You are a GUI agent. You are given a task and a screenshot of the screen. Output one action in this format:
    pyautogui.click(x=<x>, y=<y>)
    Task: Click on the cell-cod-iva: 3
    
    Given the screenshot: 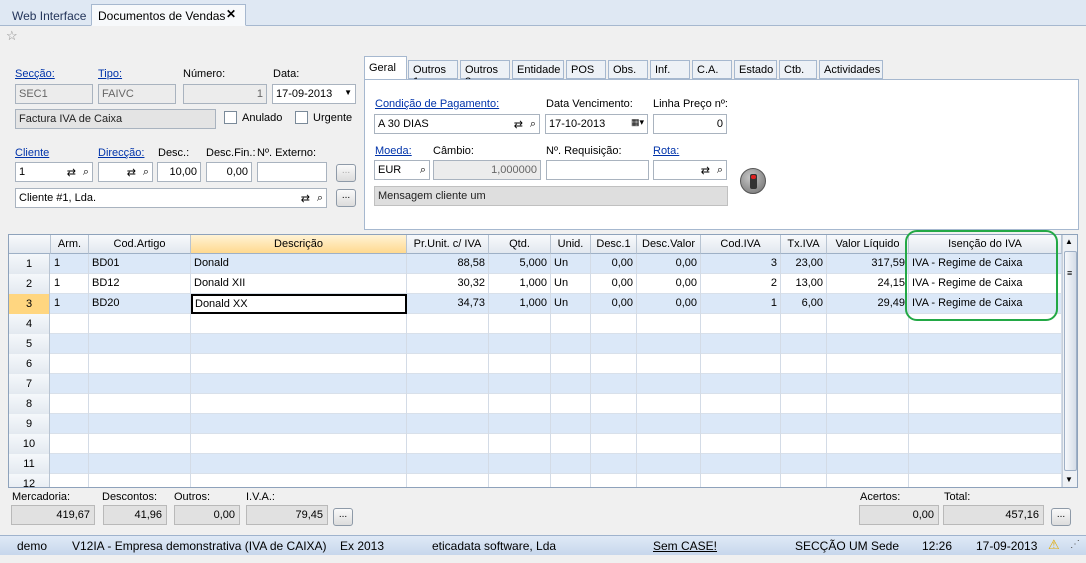 What is the action you would take?
    pyautogui.click(x=741, y=264)
    